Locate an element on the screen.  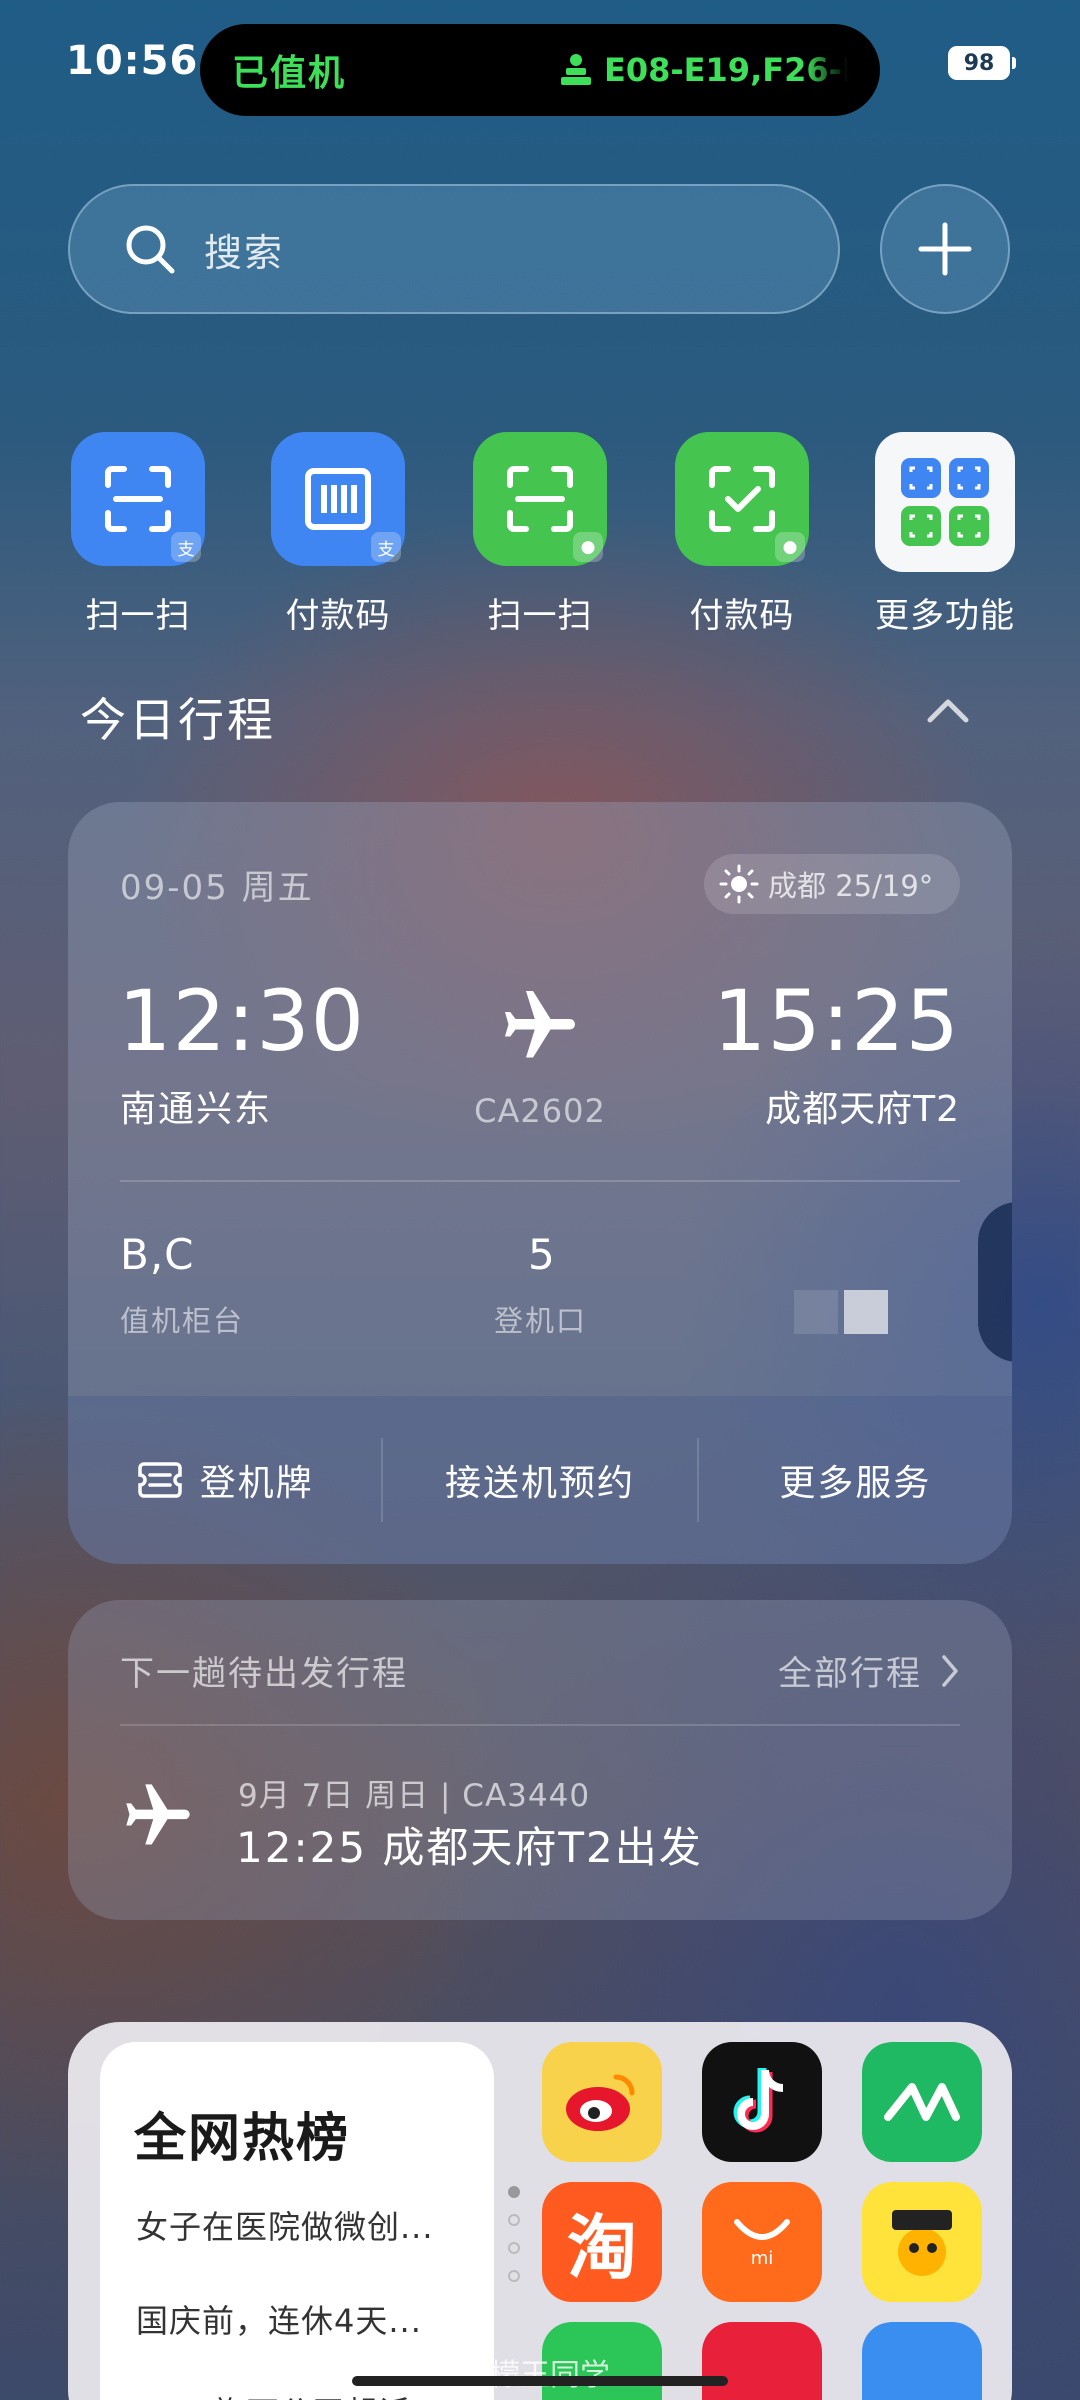
watermark: @柠檬王同学 is located at coordinates (520, 2372).